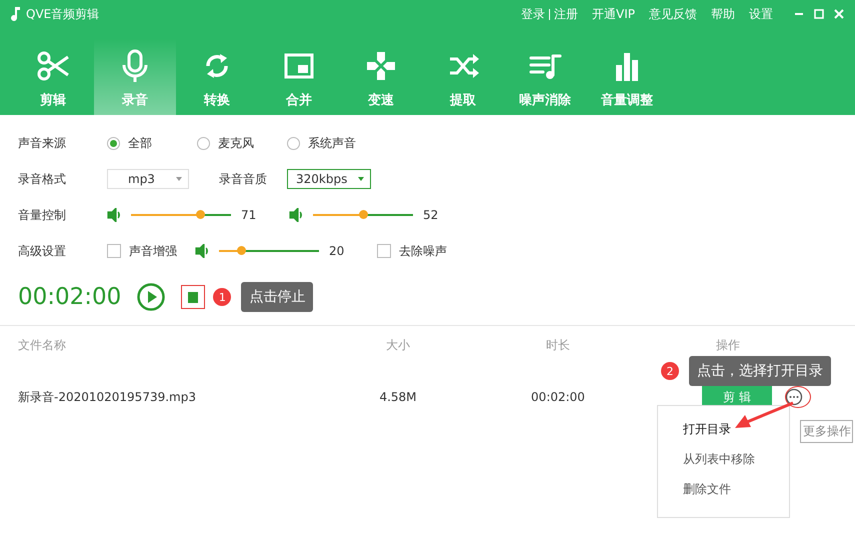 The image size is (855, 539). Describe the element at coordinates (135, 77) in the screenshot. I see `toolbar-tab: 录音` at that location.